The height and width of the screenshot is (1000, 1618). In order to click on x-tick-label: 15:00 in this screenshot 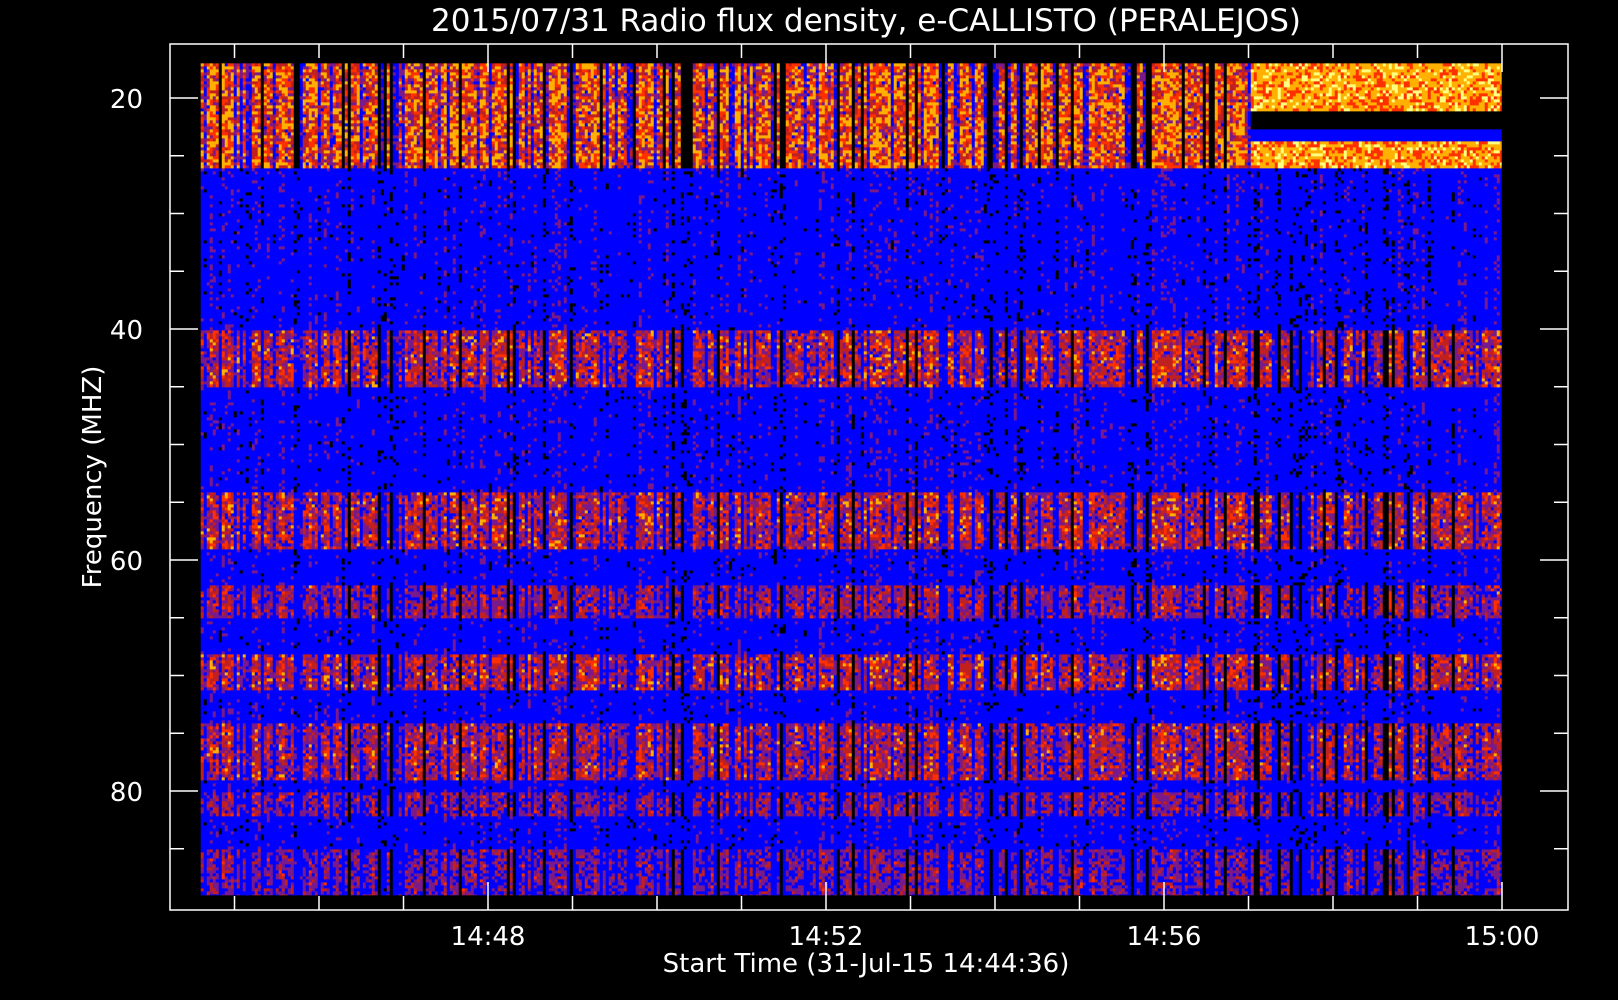, I will do `click(1502, 937)`.